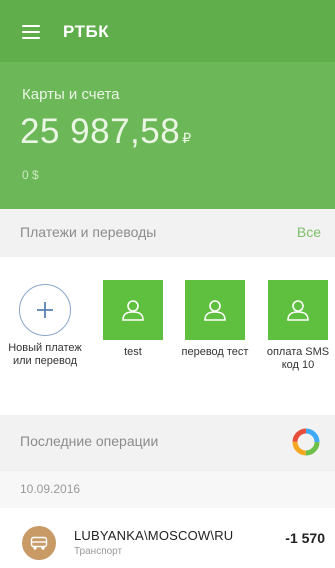  Describe the element at coordinates (305, 538) in the screenshot. I see `operation-amount: -1 570` at that location.